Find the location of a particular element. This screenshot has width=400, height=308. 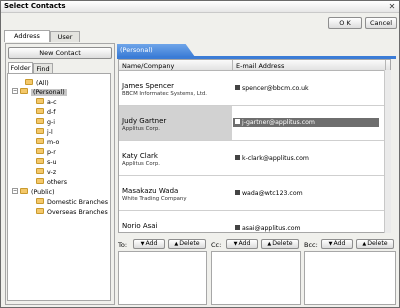

tab-address-book: Address Book is located at coordinates (27, 40).